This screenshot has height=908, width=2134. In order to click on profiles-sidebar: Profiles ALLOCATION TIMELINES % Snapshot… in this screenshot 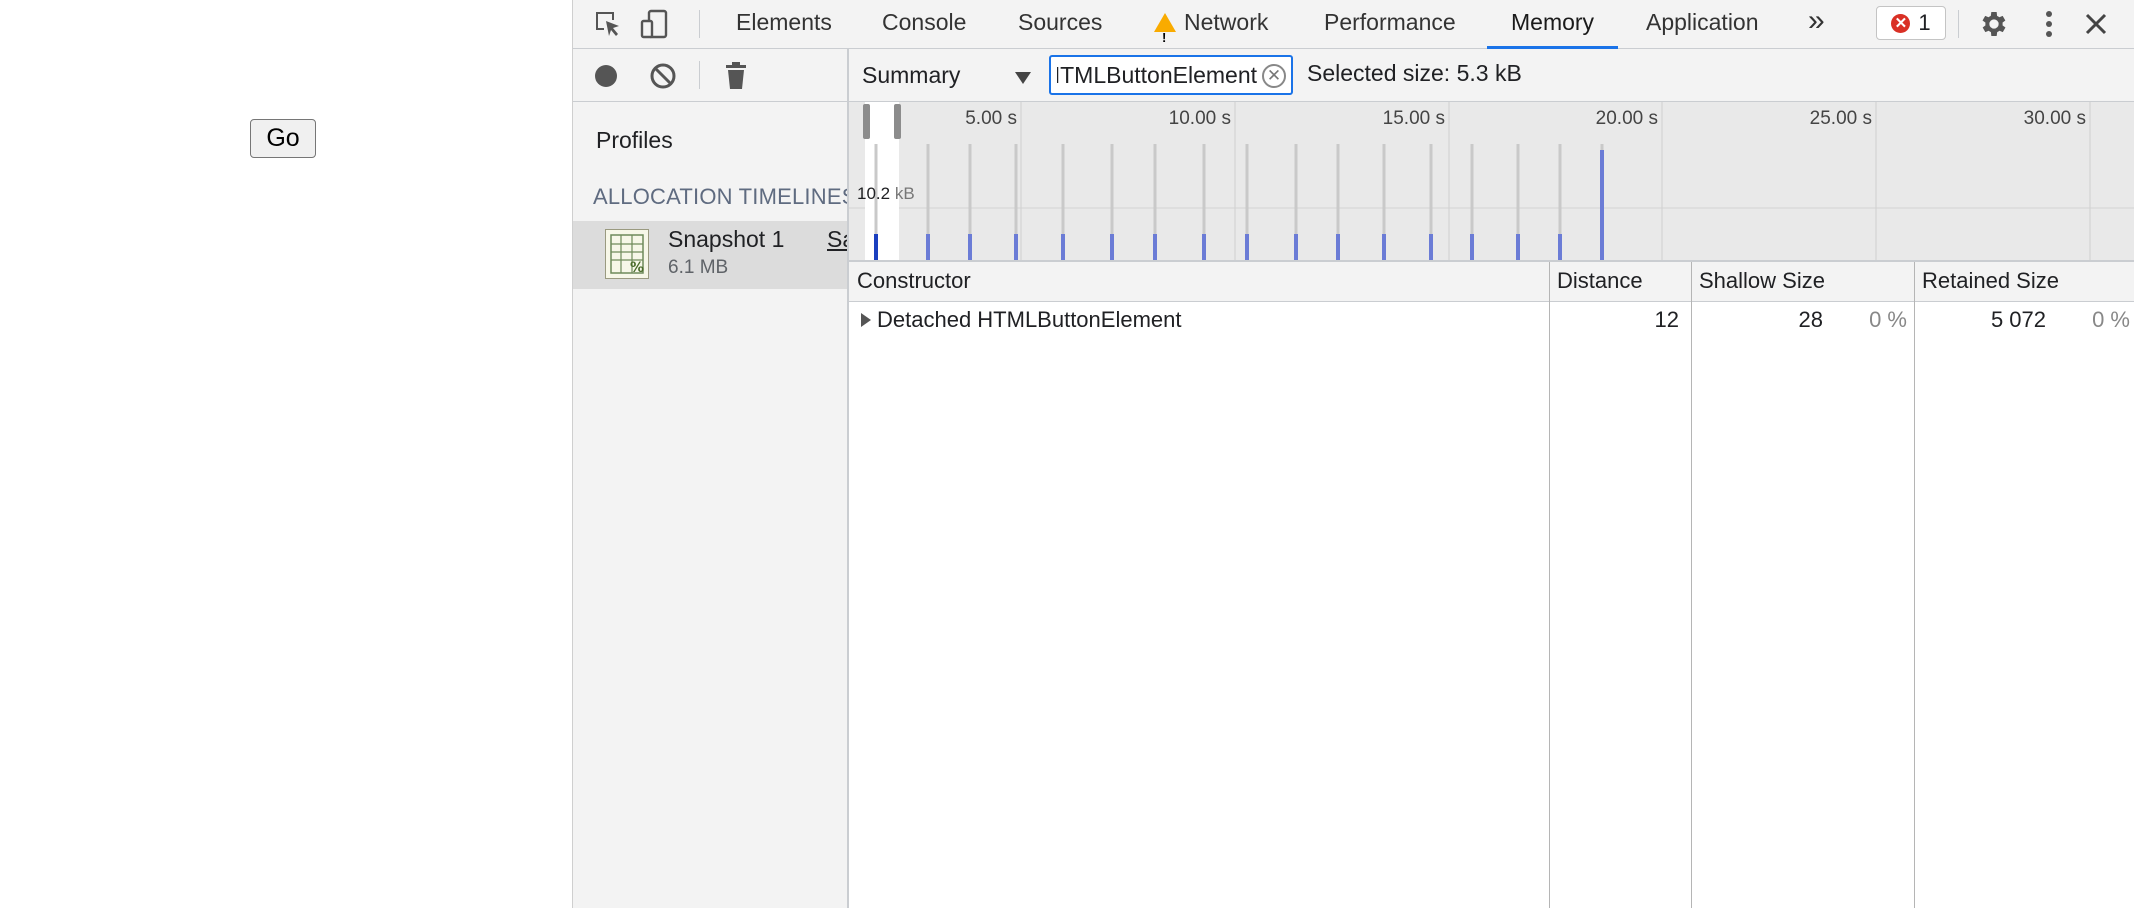, I will do `click(711, 478)`.